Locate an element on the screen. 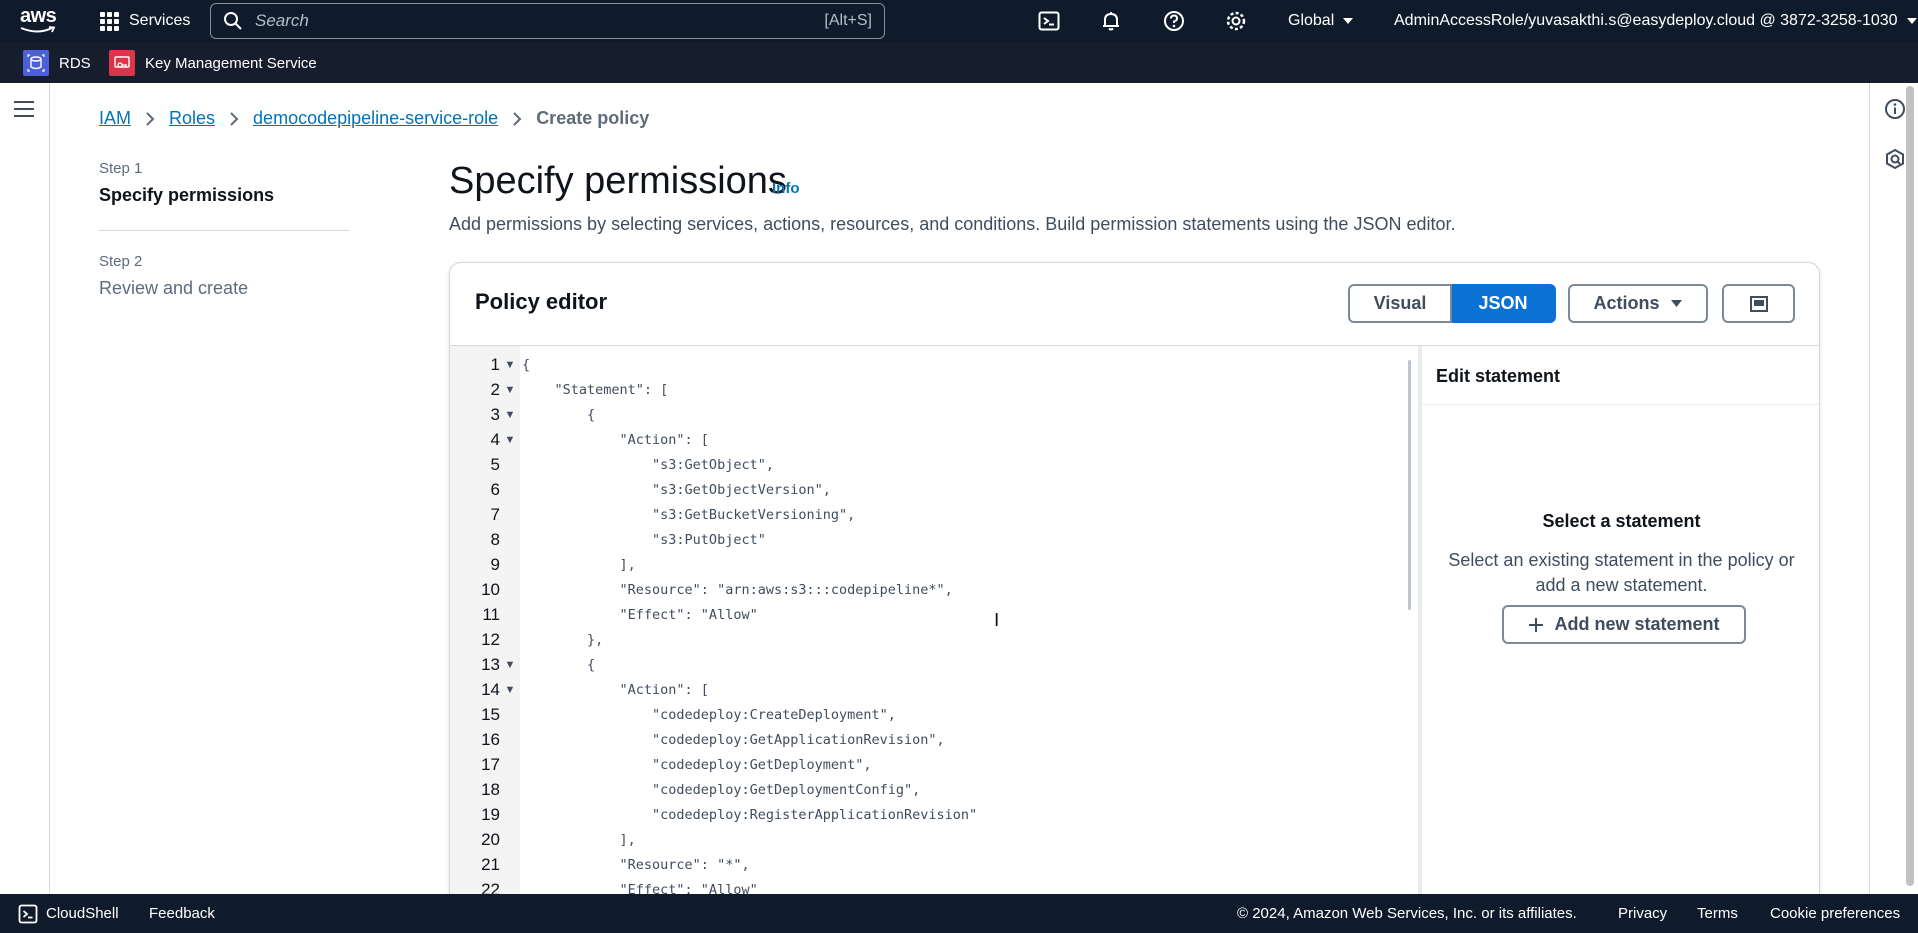 The height and width of the screenshot is (933, 1918). code-text: "codedeploy:GetApplicationRevision", is located at coordinates (733, 739).